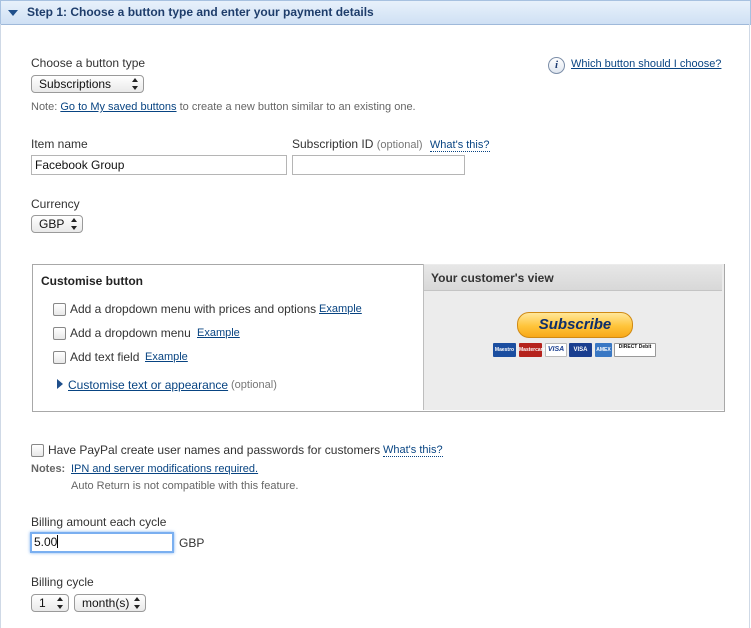  I want to click on billing-amount-value: 5.00, so click(46, 542).